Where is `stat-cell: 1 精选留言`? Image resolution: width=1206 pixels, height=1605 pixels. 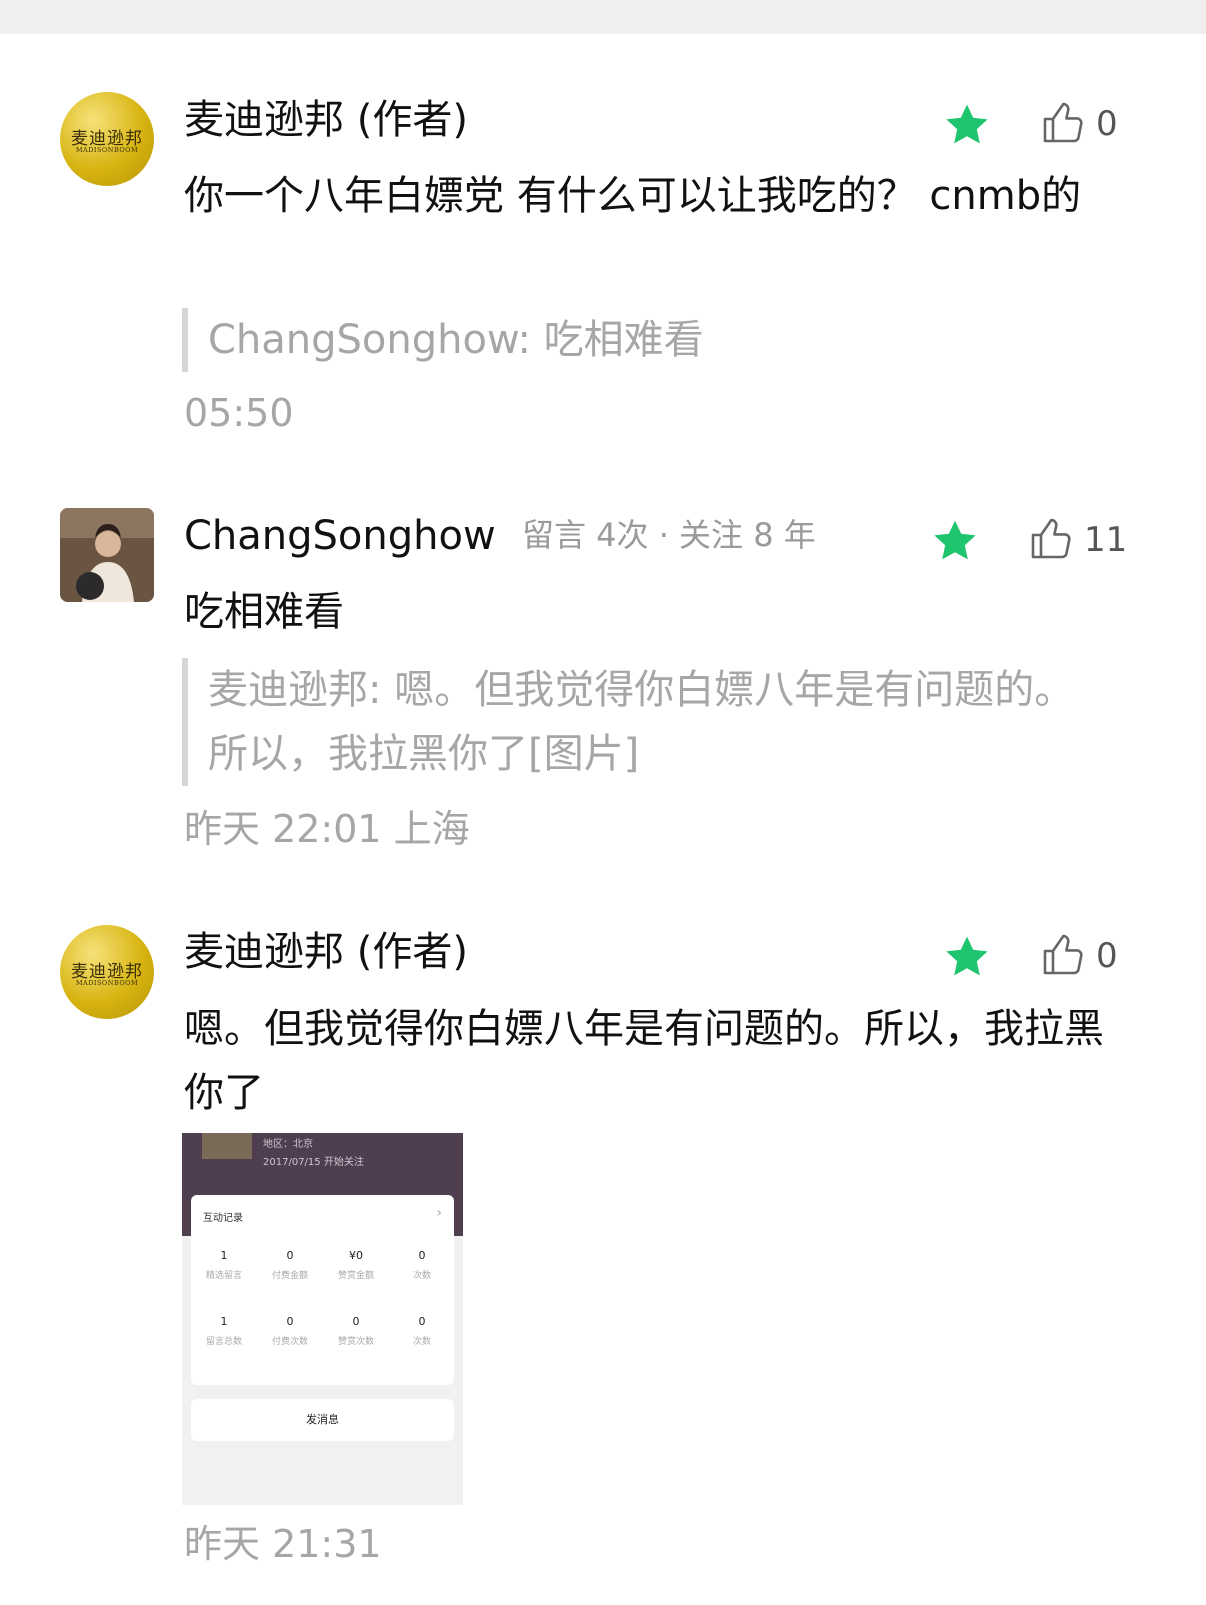 stat-cell: 1 精选留言 is located at coordinates (224, 1265).